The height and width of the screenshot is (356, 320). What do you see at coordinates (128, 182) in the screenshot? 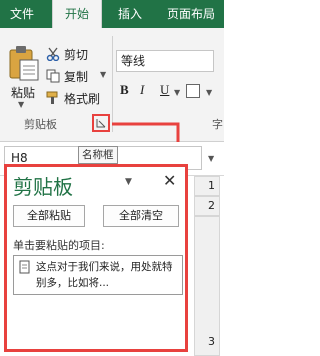
I see `pane-options-icon: ▼` at bounding box center [128, 182].